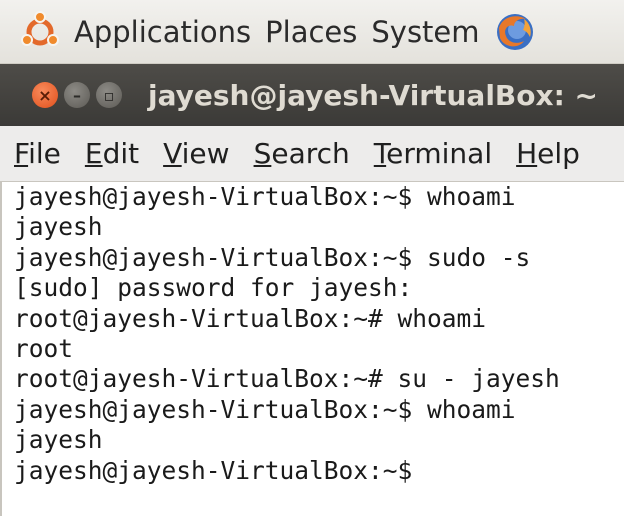 This screenshot has width=624, height=516. Describe the element at coordinates (250, 318) in the screenshot. I see `terminal-line: root@jayesh-VirtualBox:~# whoami` at that location.